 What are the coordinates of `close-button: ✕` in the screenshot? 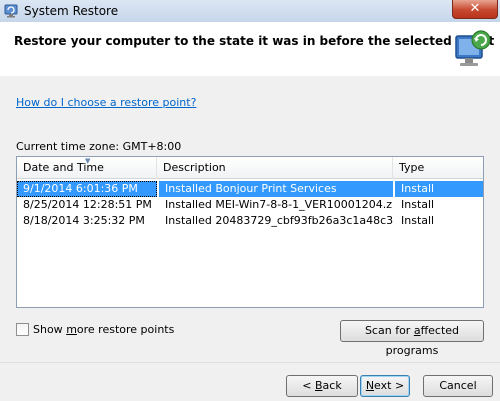 It's located at (475, 9).